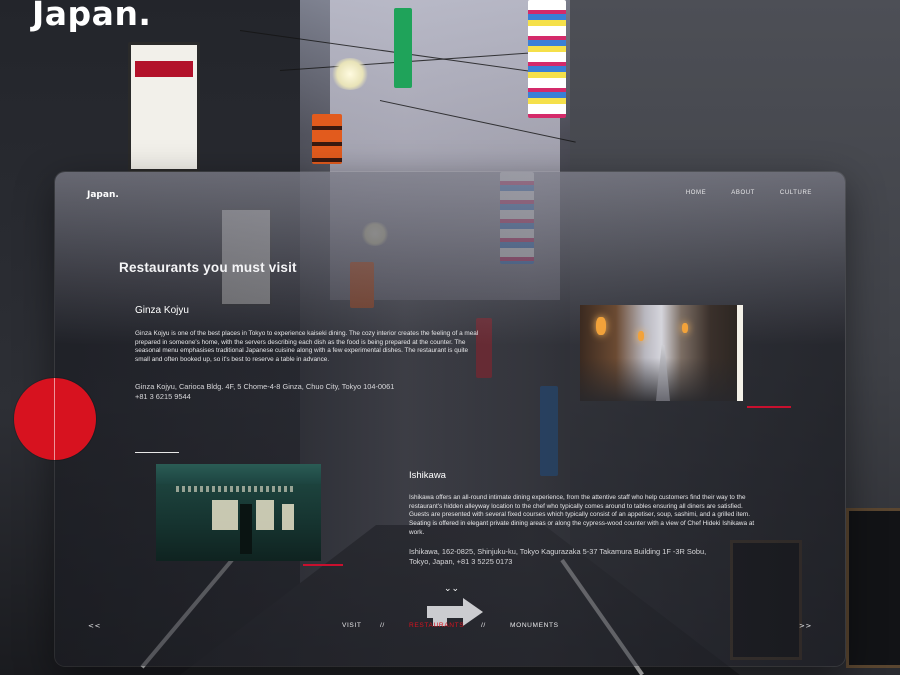 Image resolution: width=900 pixels, height=675 pixels. I want to click on restaurant-name: Ginza Kojyu, so click(162, 310).